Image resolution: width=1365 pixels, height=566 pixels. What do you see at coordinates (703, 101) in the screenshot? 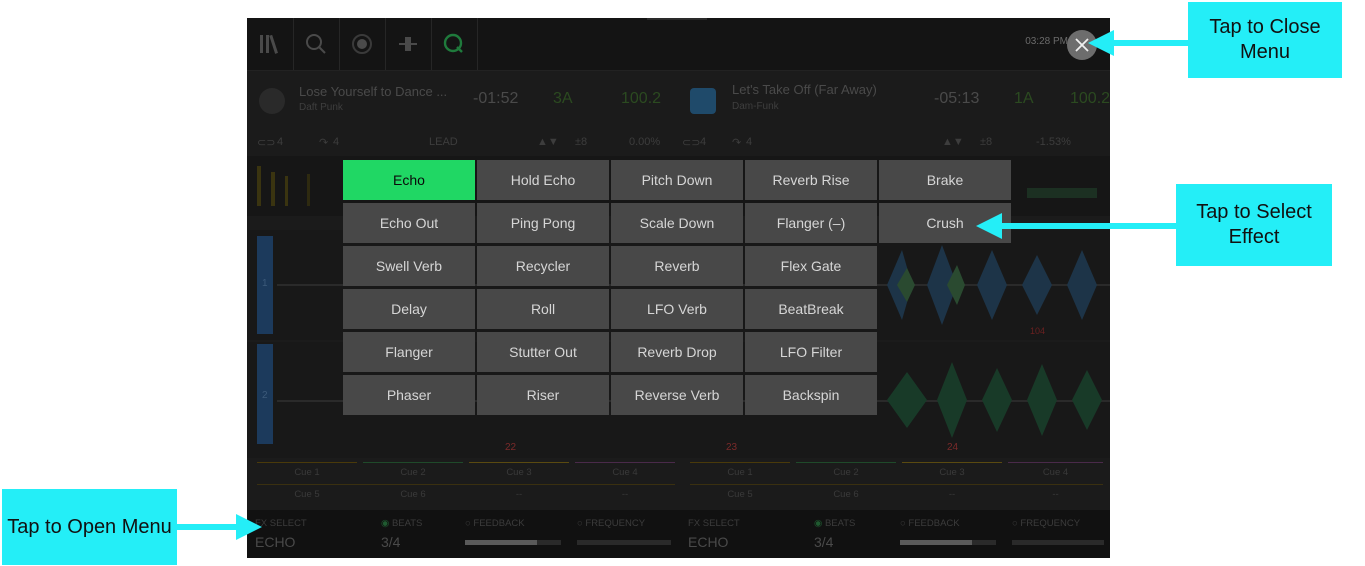
I see `album-art-right` at bounding box center [703, 101].